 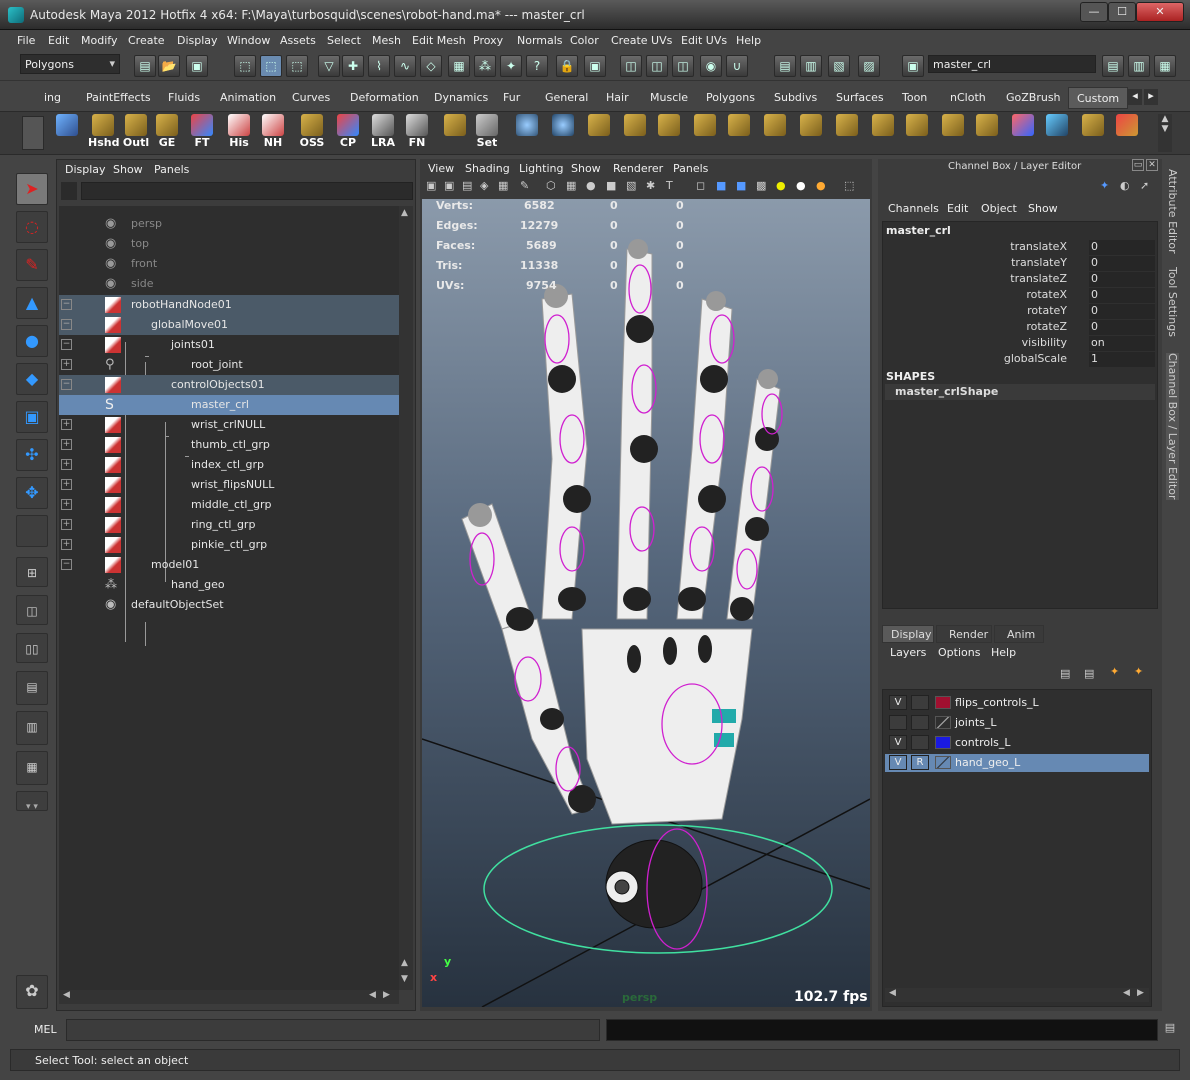 I want to click on channel-menu-show: Show, so click(x=1043, y=208).